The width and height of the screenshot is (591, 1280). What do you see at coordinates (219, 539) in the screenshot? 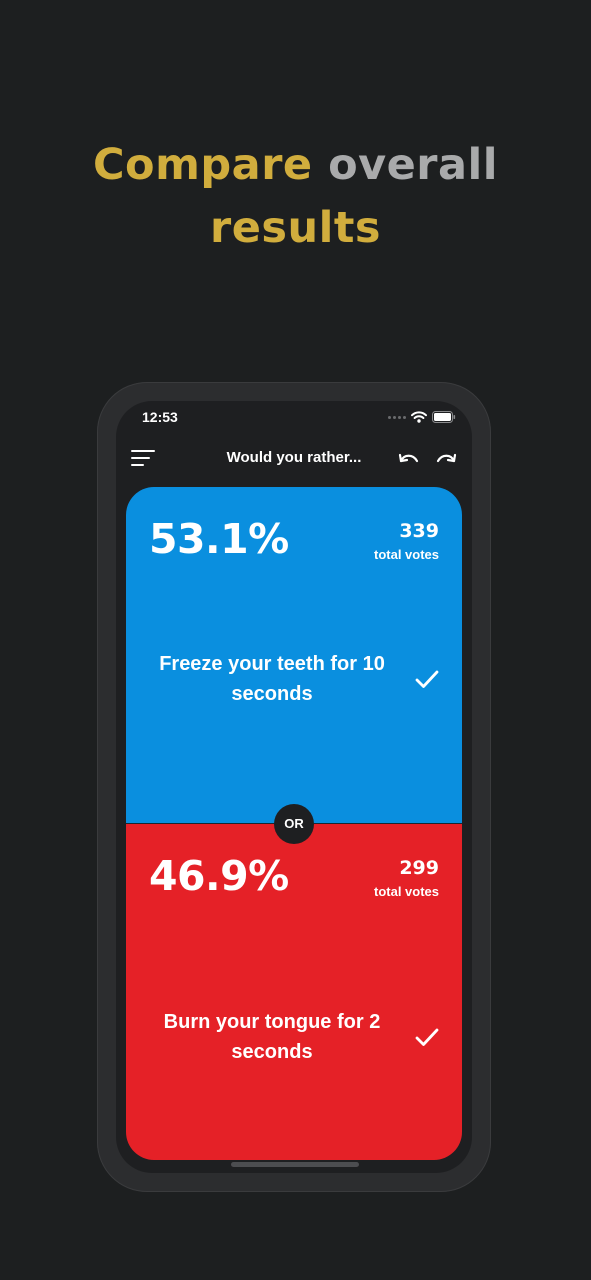
I see `option-a-percent: 53.1%` at bounding box center [219, 539].